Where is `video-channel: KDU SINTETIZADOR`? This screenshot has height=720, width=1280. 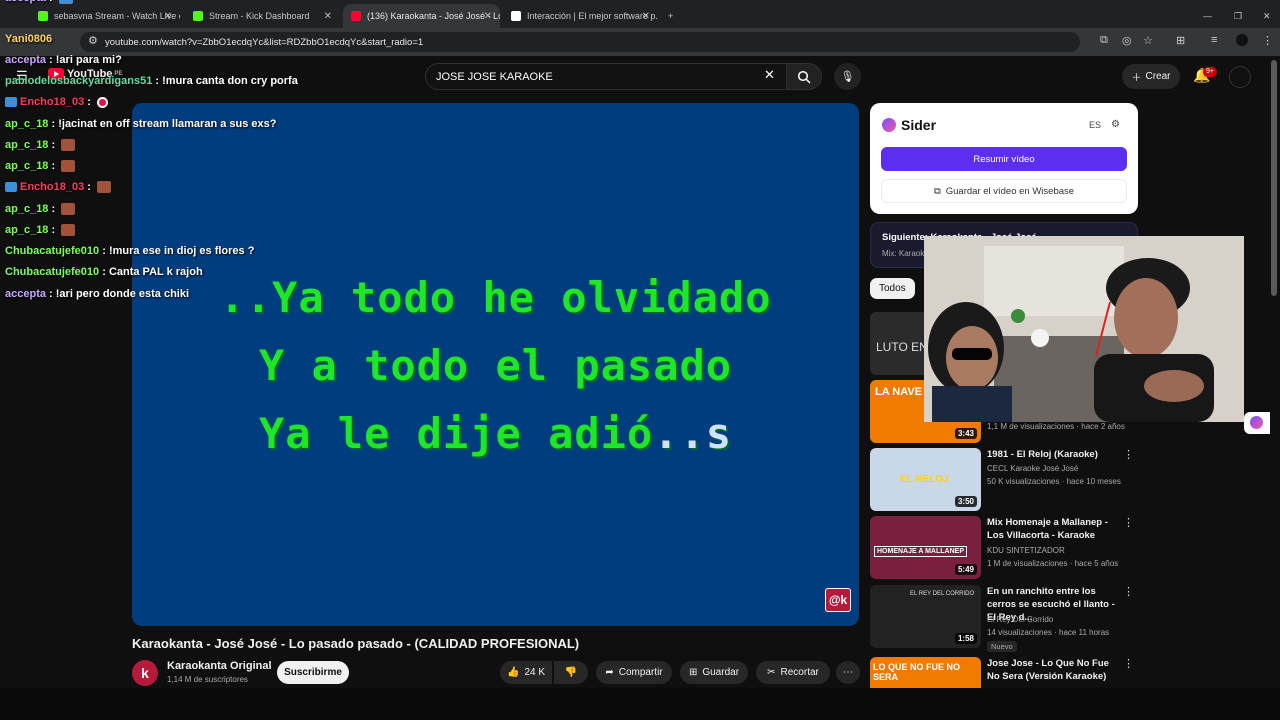 video-channel: KDU SINTETIZADOR is located at coordinates (1026, 550).